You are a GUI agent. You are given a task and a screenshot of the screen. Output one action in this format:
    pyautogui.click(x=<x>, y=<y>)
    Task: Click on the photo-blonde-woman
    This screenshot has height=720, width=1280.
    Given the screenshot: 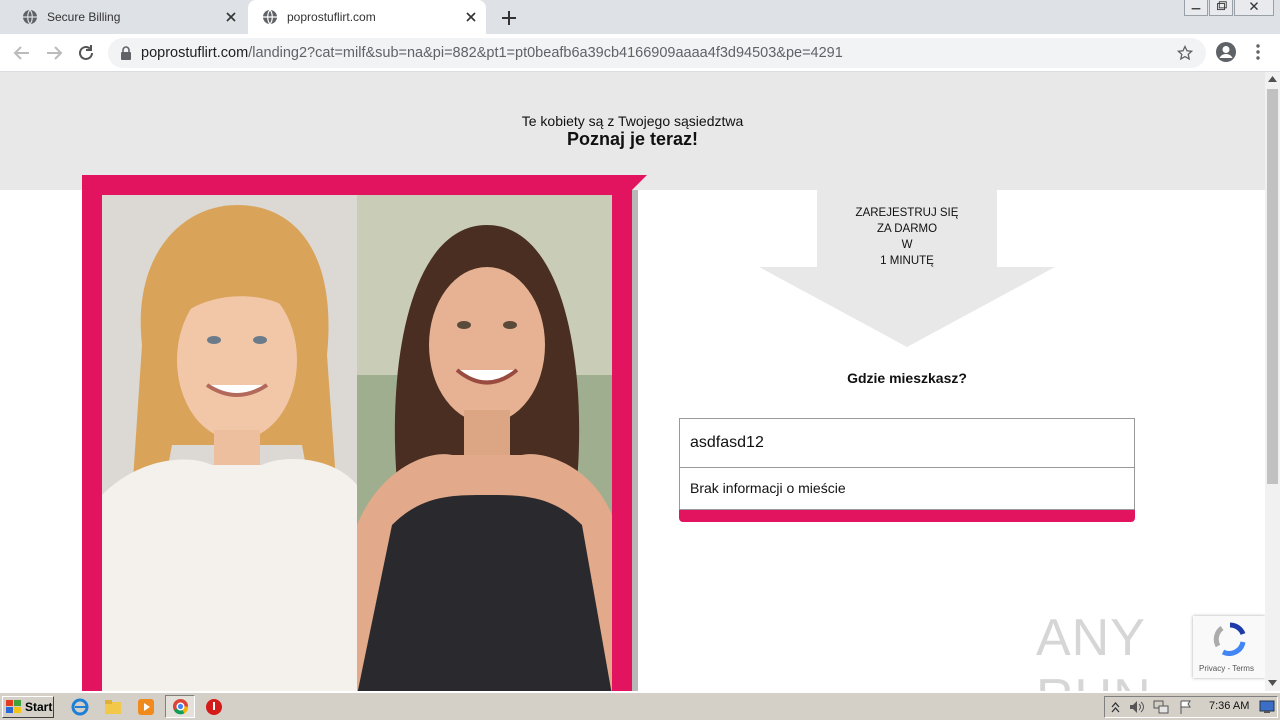 What is the action you would take?
    pyautogui.click(x=229, y=443)
    